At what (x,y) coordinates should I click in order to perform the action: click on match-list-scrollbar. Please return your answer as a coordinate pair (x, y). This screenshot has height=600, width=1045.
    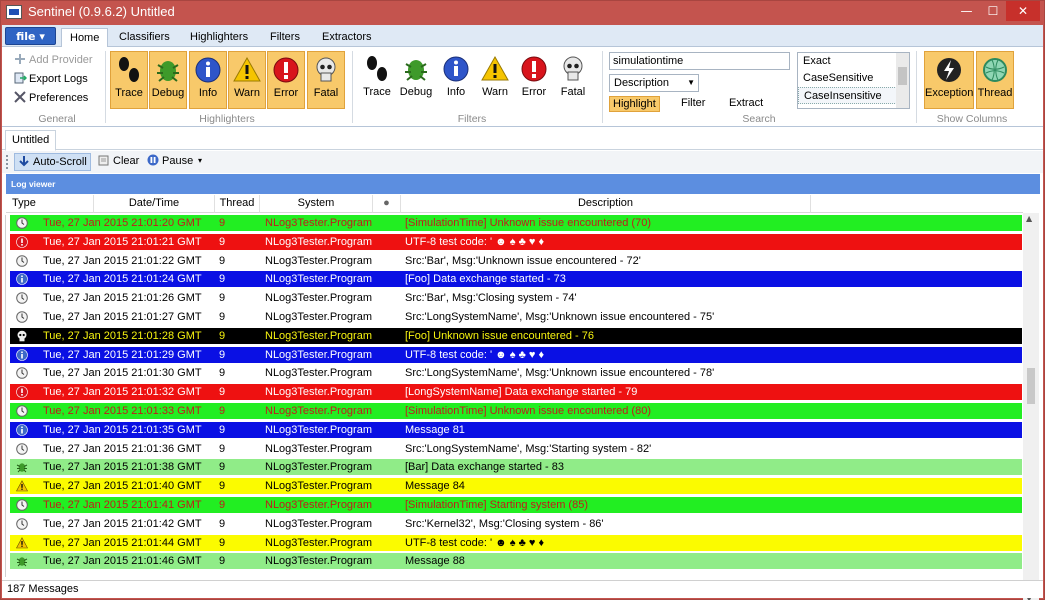
    Looking at the image, I should click on (902, 80).